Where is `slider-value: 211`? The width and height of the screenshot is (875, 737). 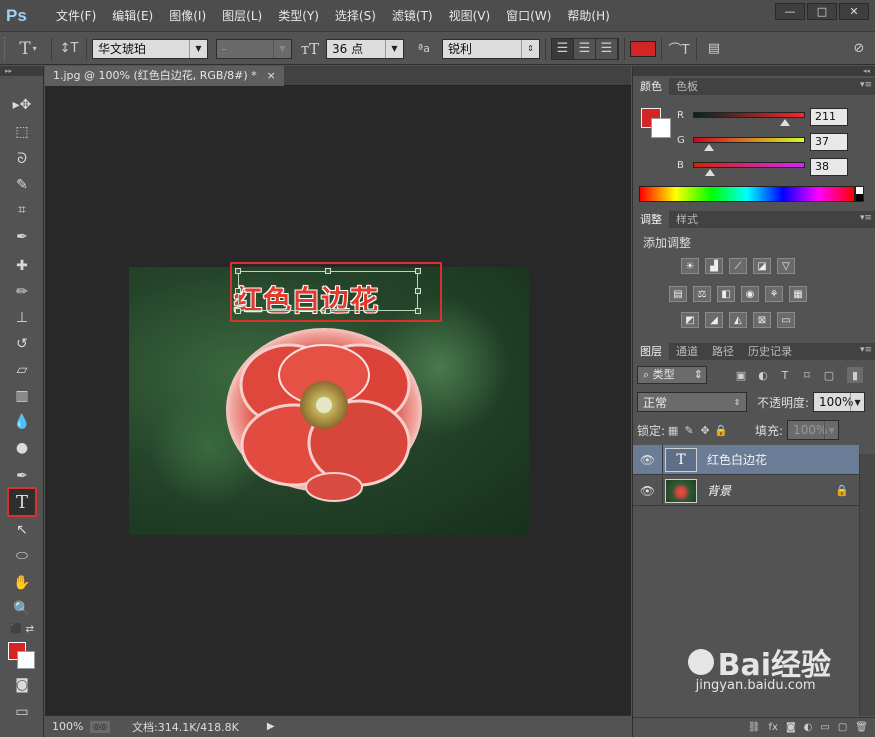 slider-value: 211 is located at coordinates (829, 117).